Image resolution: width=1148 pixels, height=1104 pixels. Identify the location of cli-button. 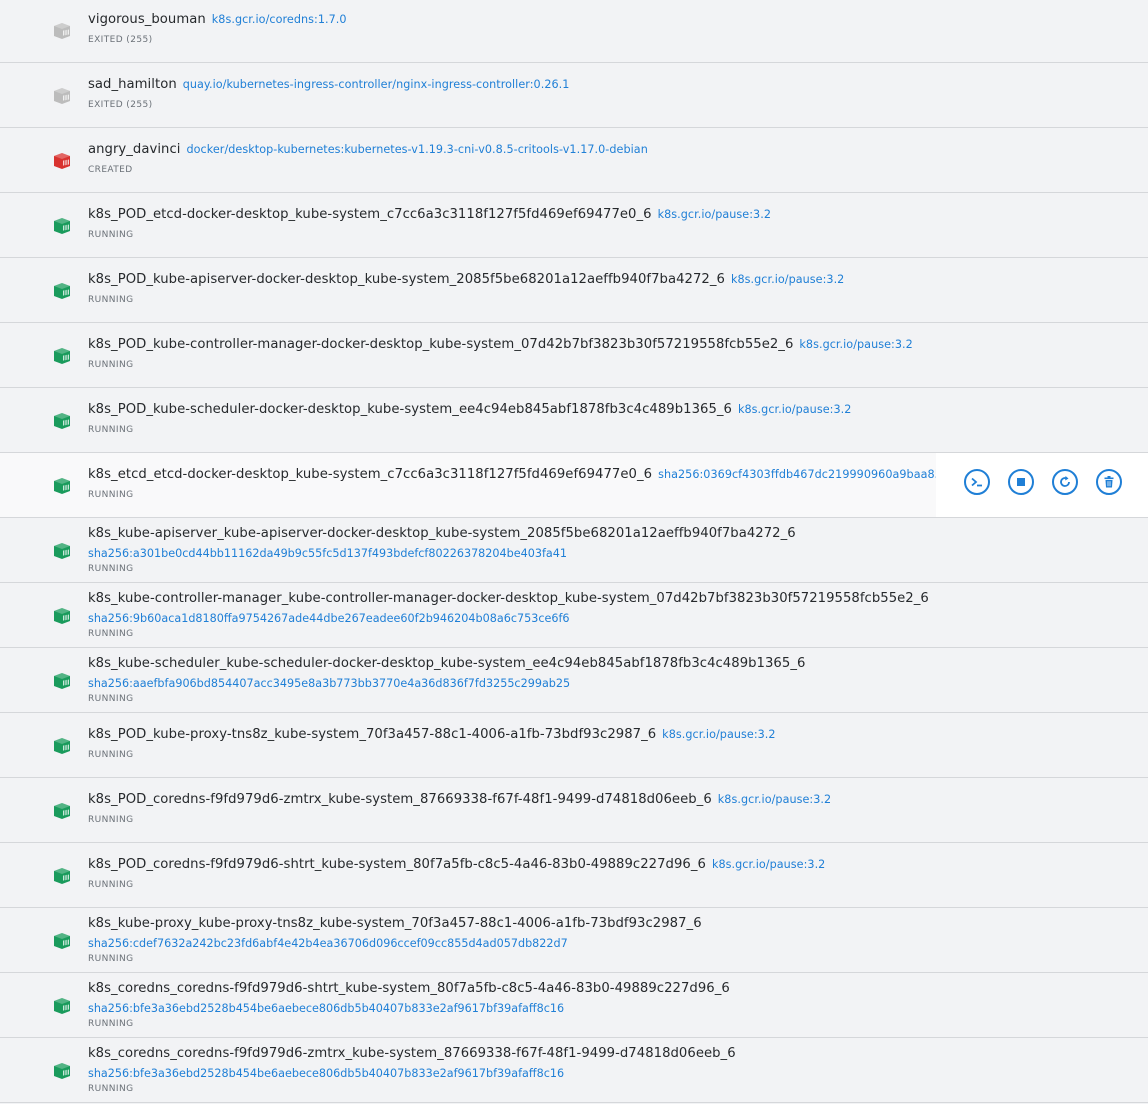
(977, 482).